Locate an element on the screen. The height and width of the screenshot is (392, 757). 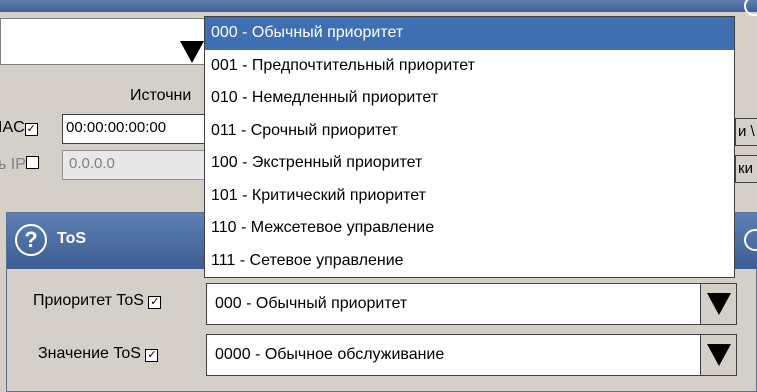
ip-action-button: ки is located at coordinates (746, 169).